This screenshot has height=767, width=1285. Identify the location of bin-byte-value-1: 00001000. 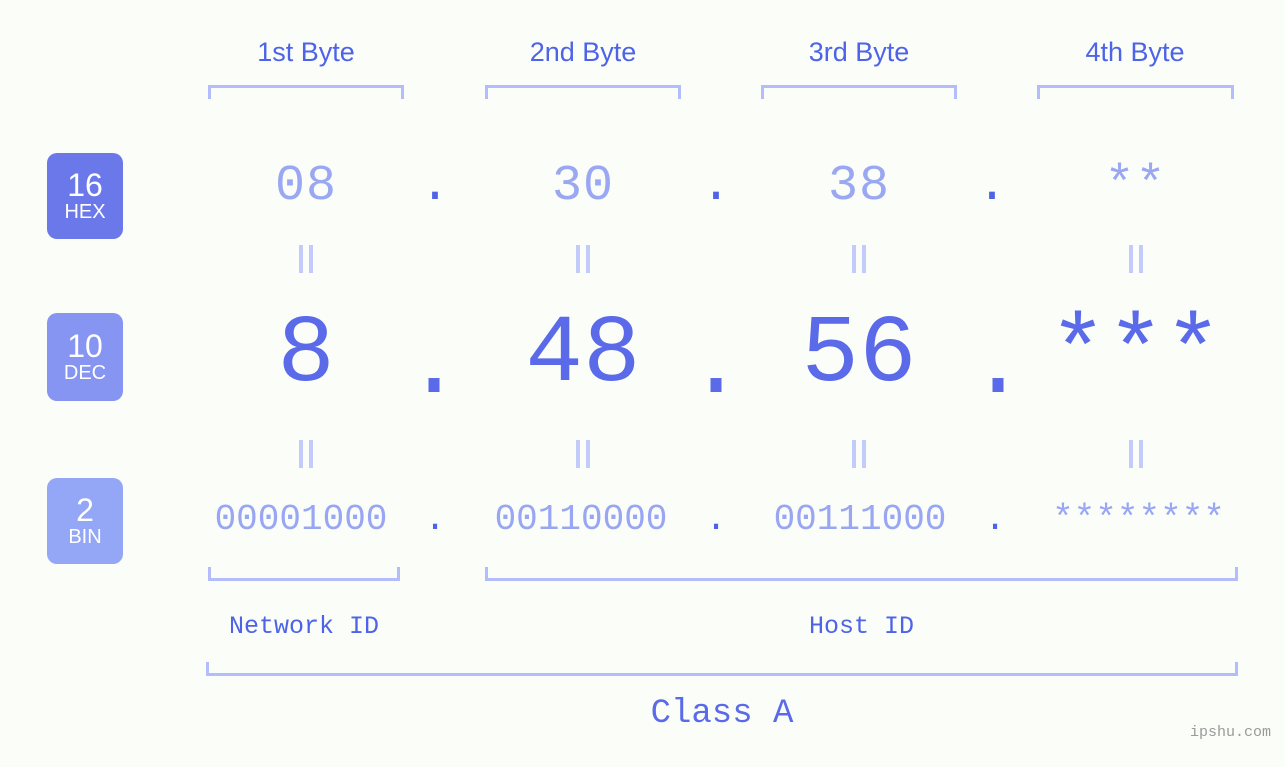
(301, 519).